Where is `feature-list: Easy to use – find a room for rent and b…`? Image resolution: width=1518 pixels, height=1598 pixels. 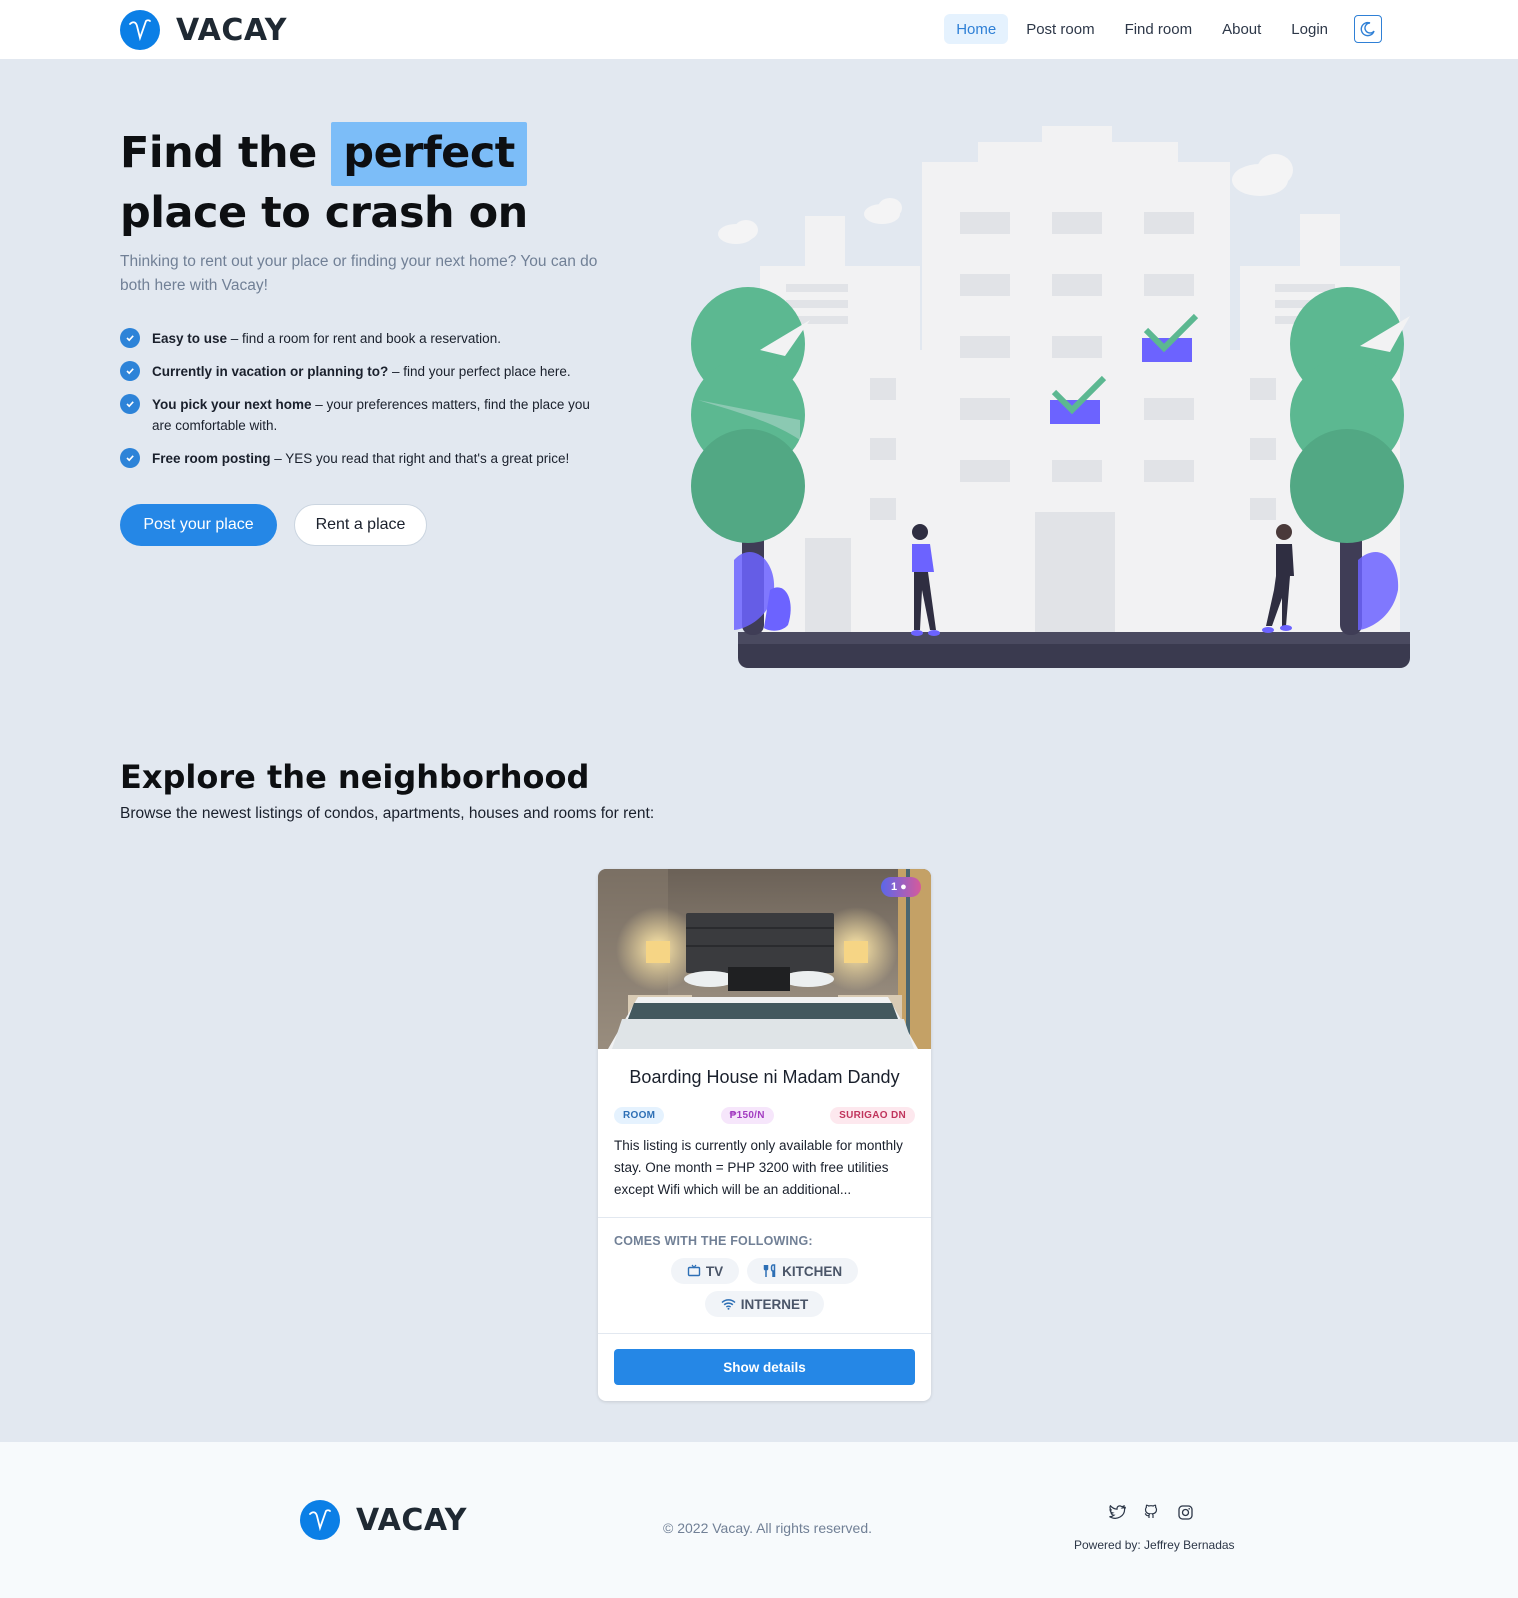
feature-list: Easy to use – find a room for rent and b… is located at coordinates (360, 404).